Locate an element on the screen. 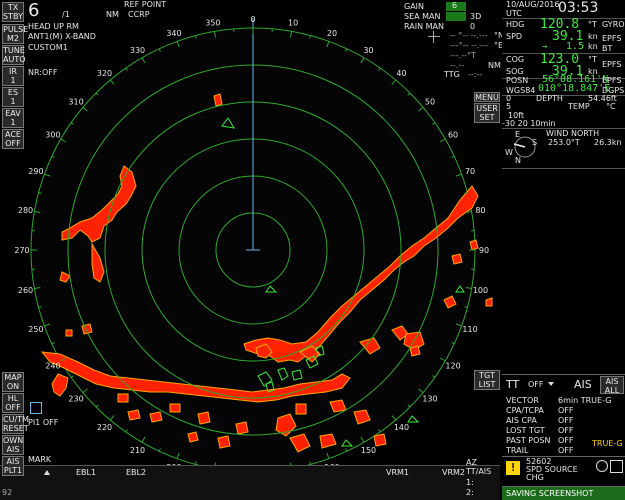 The height and width of the screenshot is (500, 625). target-setting-row: CPA/TCPA OFF is located at coordinates (563, 411).